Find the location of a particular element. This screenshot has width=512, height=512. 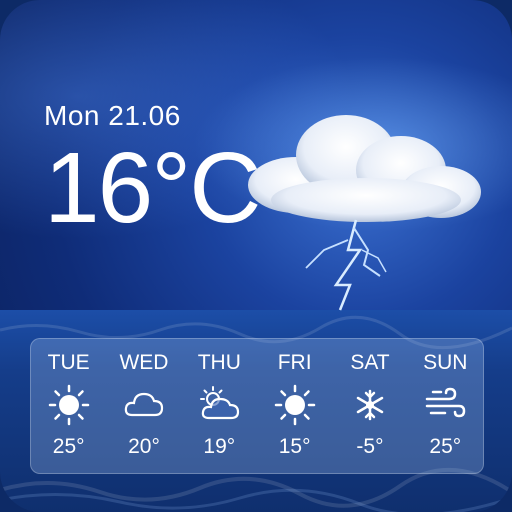

cloud-icon is located at coordinates (144, 404).